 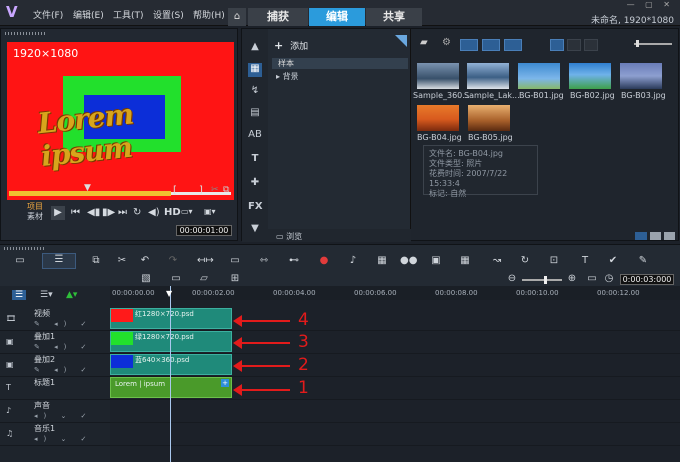 What do you see at coordinates (75, 212) in the screenshot?
I see `skip-start-icon: ⏮` at bounding box center [75, 212].